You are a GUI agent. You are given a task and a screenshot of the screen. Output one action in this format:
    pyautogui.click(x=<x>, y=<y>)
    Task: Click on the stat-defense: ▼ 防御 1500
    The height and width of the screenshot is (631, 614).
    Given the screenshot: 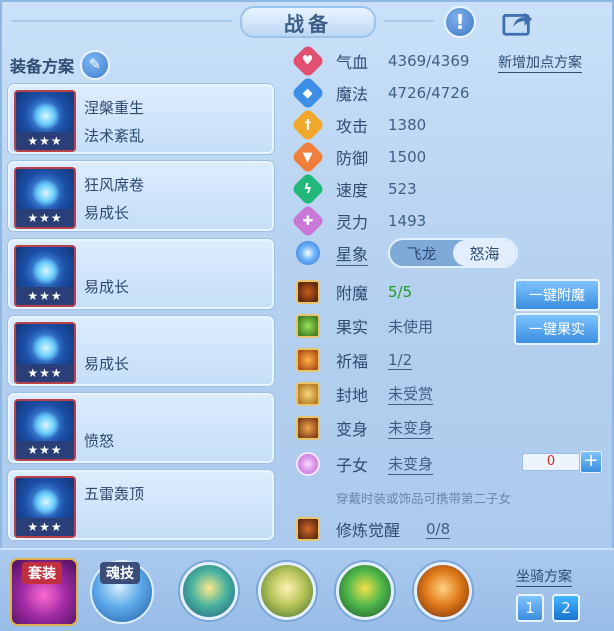 What is the action you would take?
    pyautogui.click(x=358, y=157)
    